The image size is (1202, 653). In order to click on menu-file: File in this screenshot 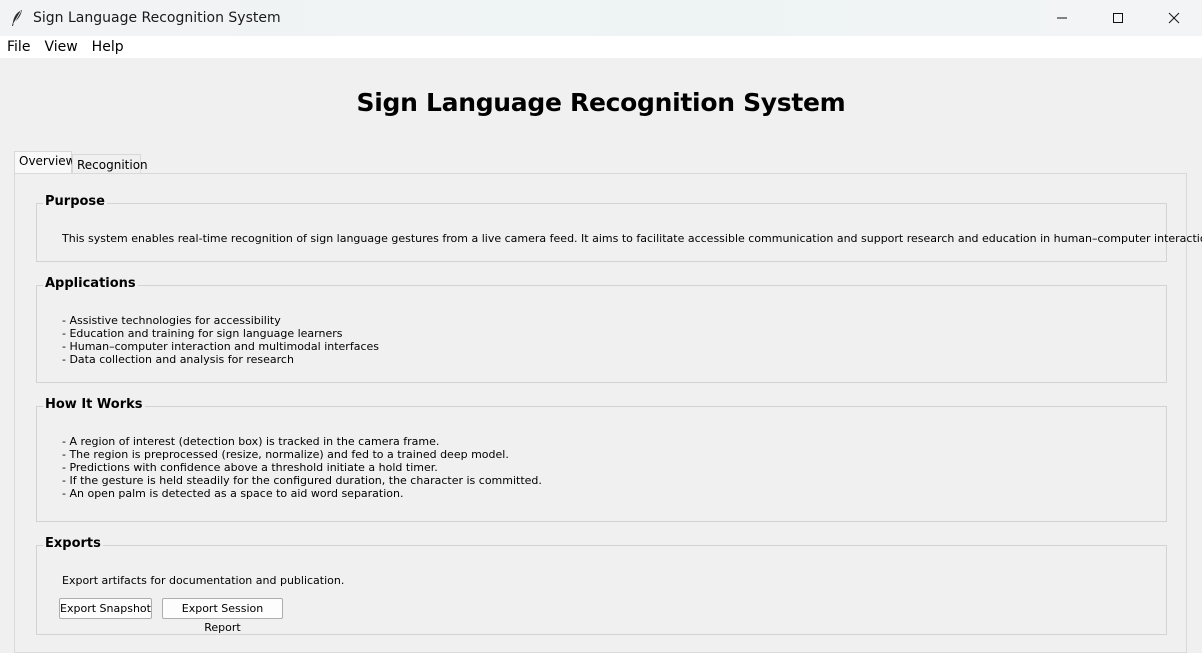, I will do `click(18, 47)`.